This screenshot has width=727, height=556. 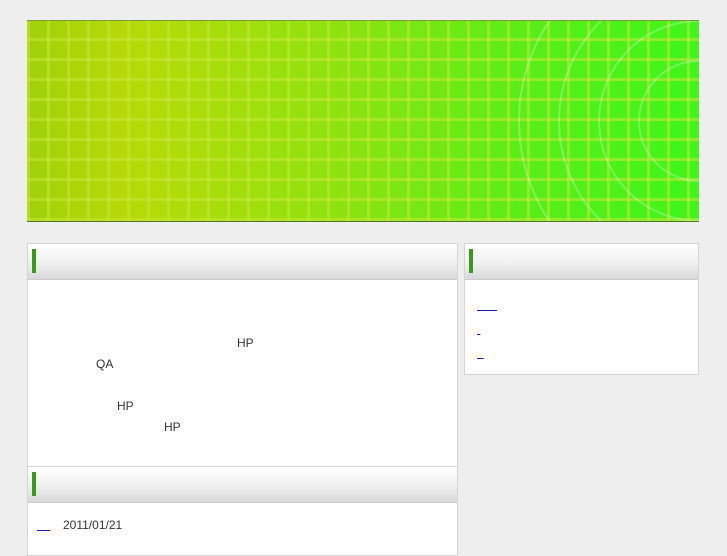 What do you see at coordinates (581, 262) in the screenshot?
I see `sidebar-panel-header` at bounding box center [581, 262].